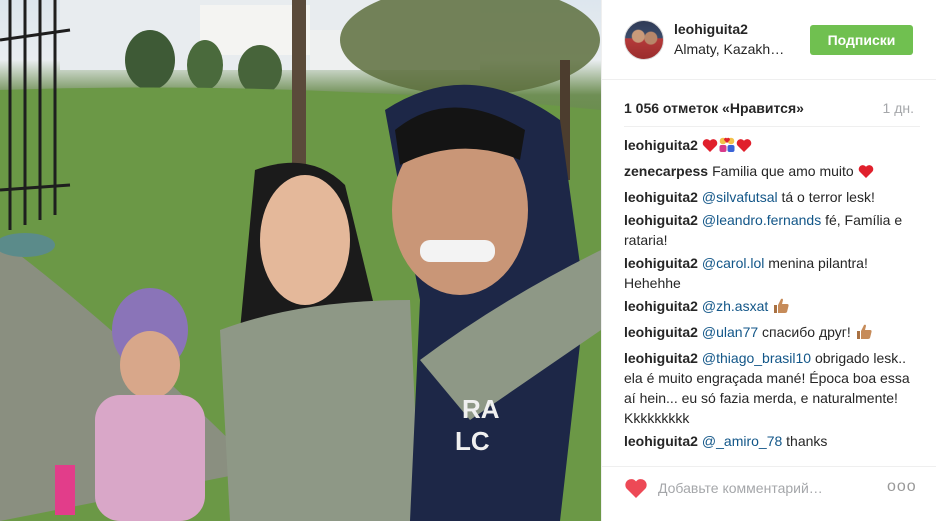 This screenshot has width=936, height=521. I want to click on comment-item: leohiguita2 @zh.asxat, so click(772, 307).